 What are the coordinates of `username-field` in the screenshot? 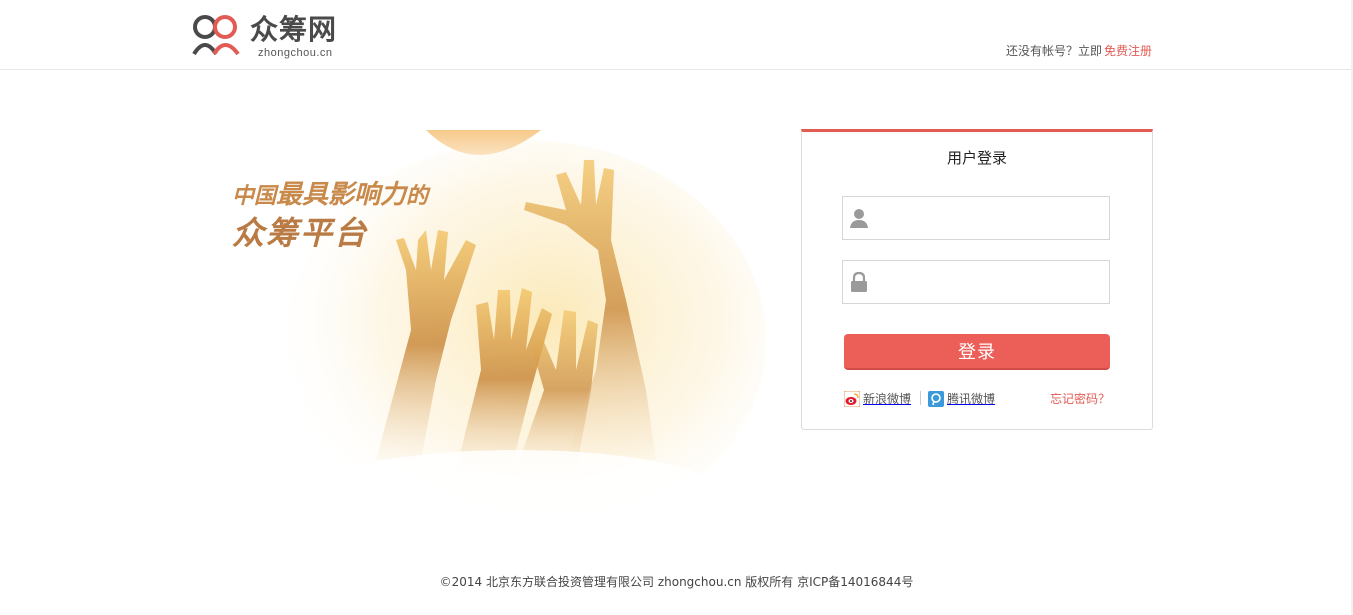 It's located at (976, 218).